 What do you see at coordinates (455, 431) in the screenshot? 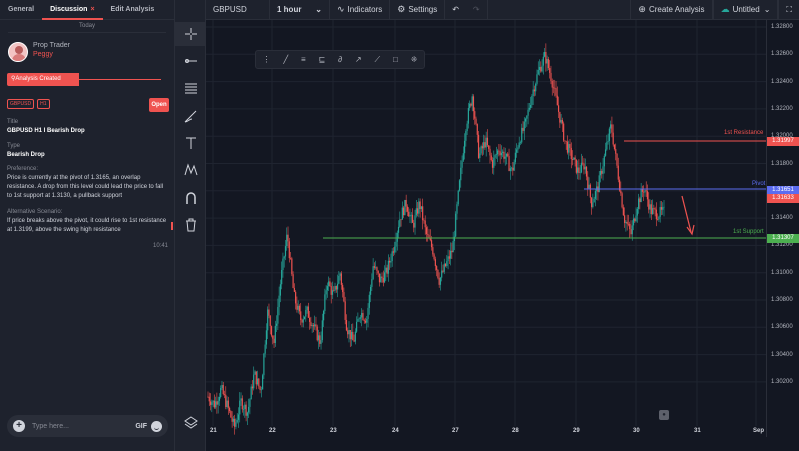
I see `date-tick-label: 27` at bounding box center [455, 431].